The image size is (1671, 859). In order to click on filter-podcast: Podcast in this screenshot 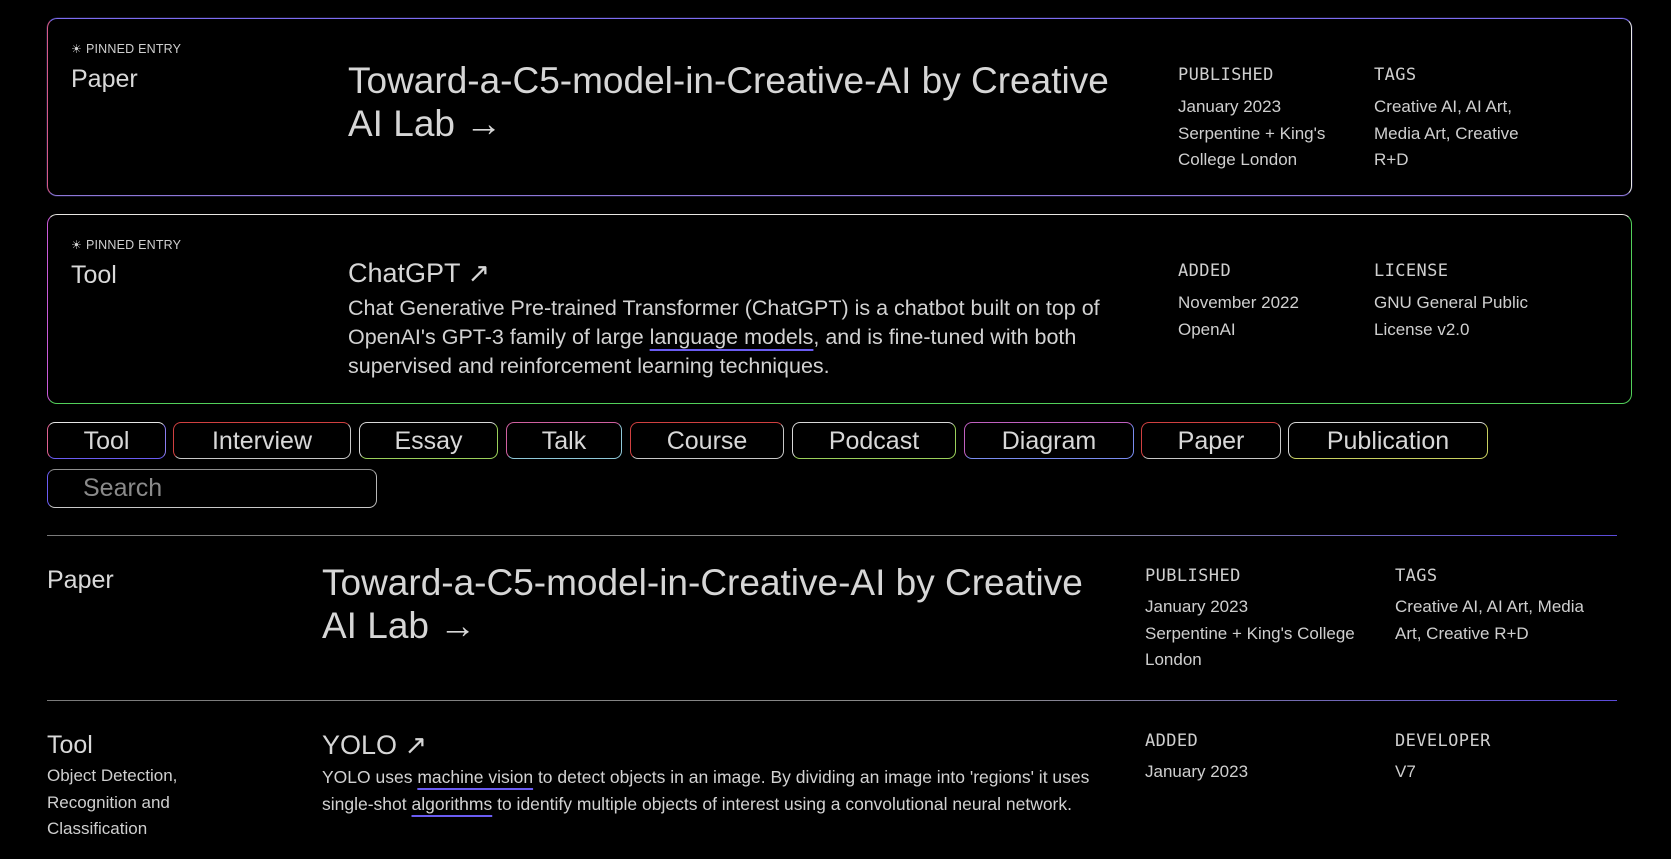, I will do `click(874, 440)`.